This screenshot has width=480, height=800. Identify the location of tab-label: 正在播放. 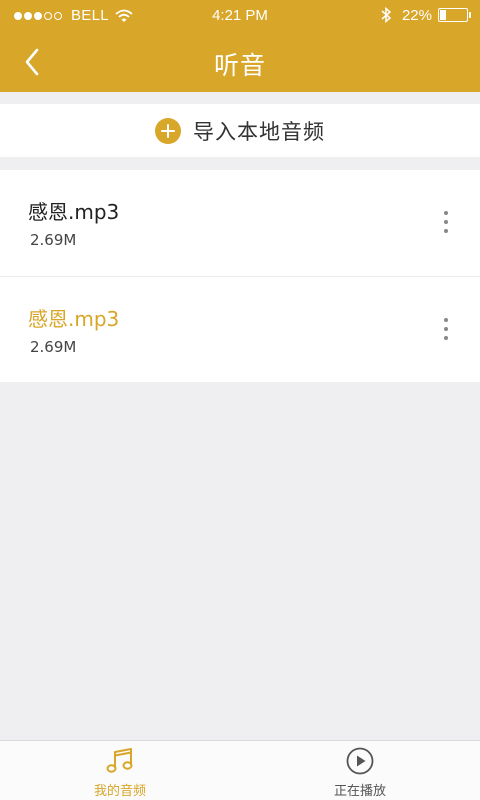
(359, 791).